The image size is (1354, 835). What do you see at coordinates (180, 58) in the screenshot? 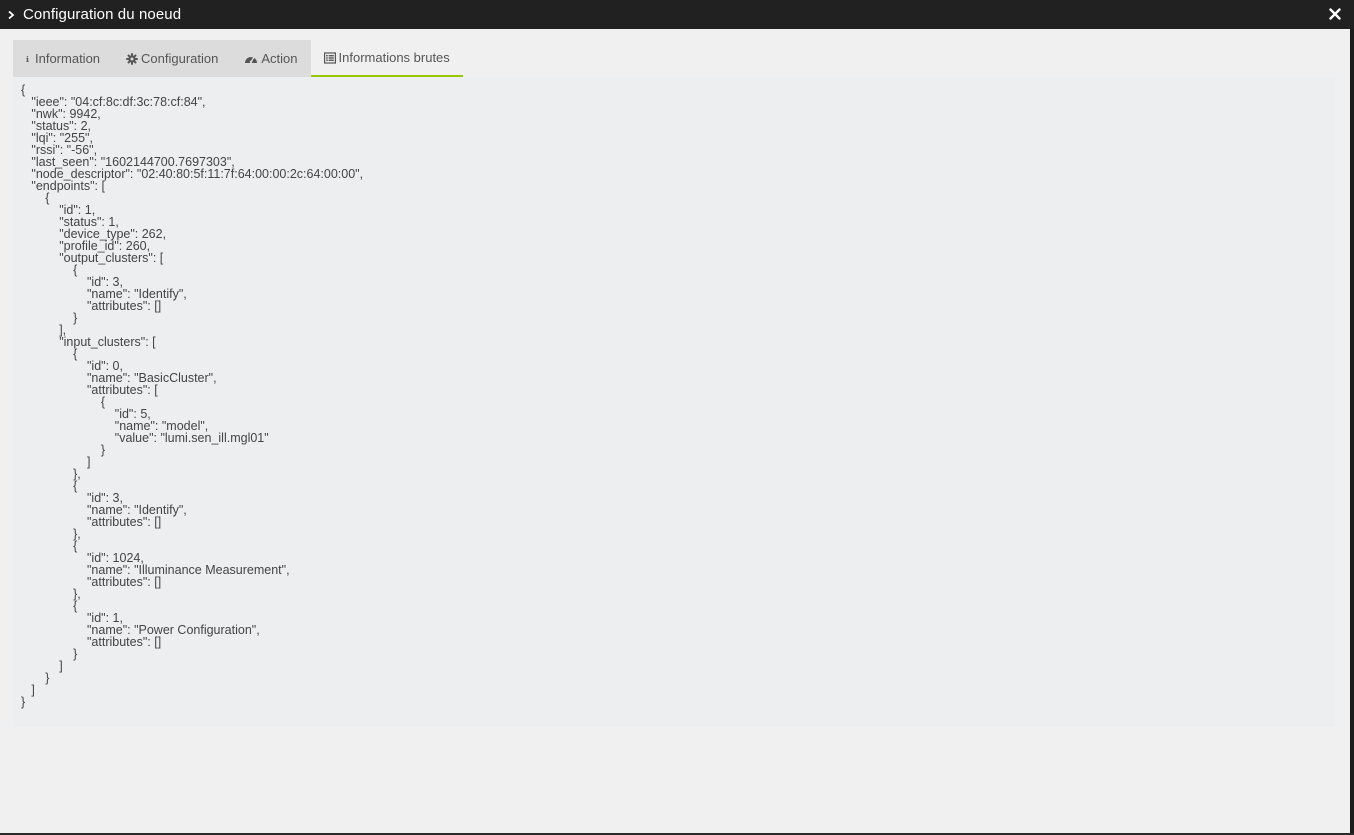
I see `tab-configuration-label: Configuration` at bounding box center [180, 58].